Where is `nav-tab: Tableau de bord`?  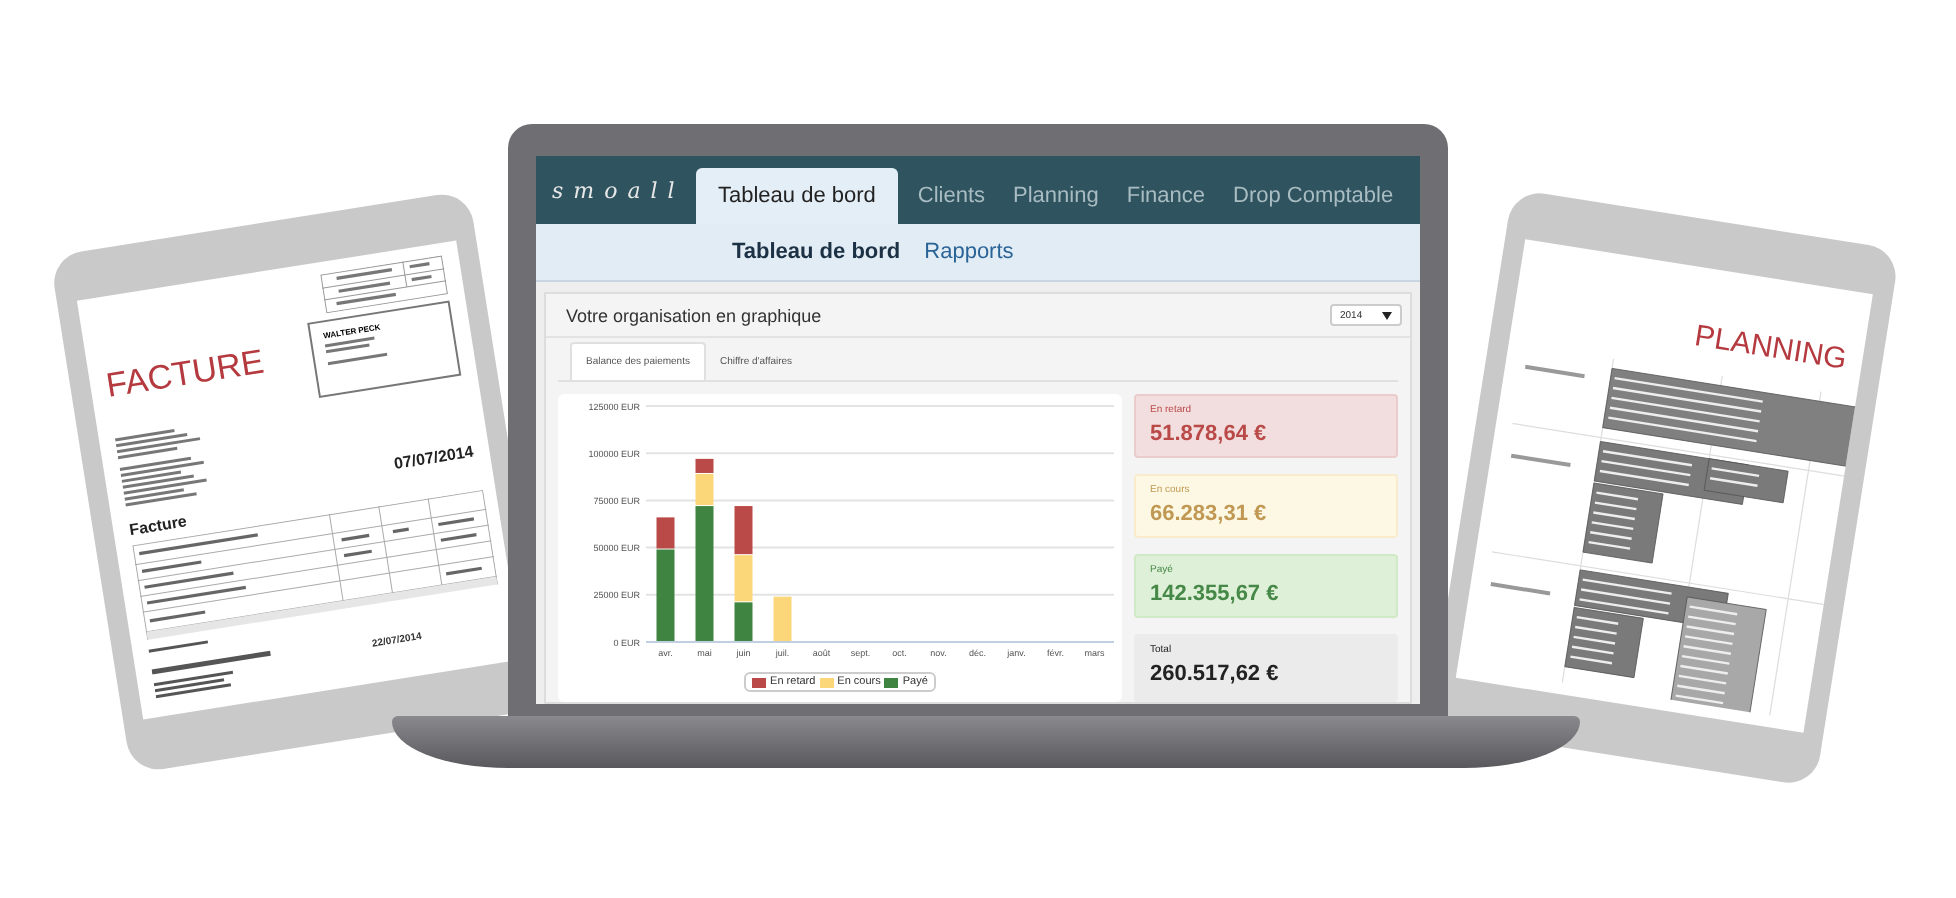
nav-tab: Tableau de bord is located at coordinates (797, 196).